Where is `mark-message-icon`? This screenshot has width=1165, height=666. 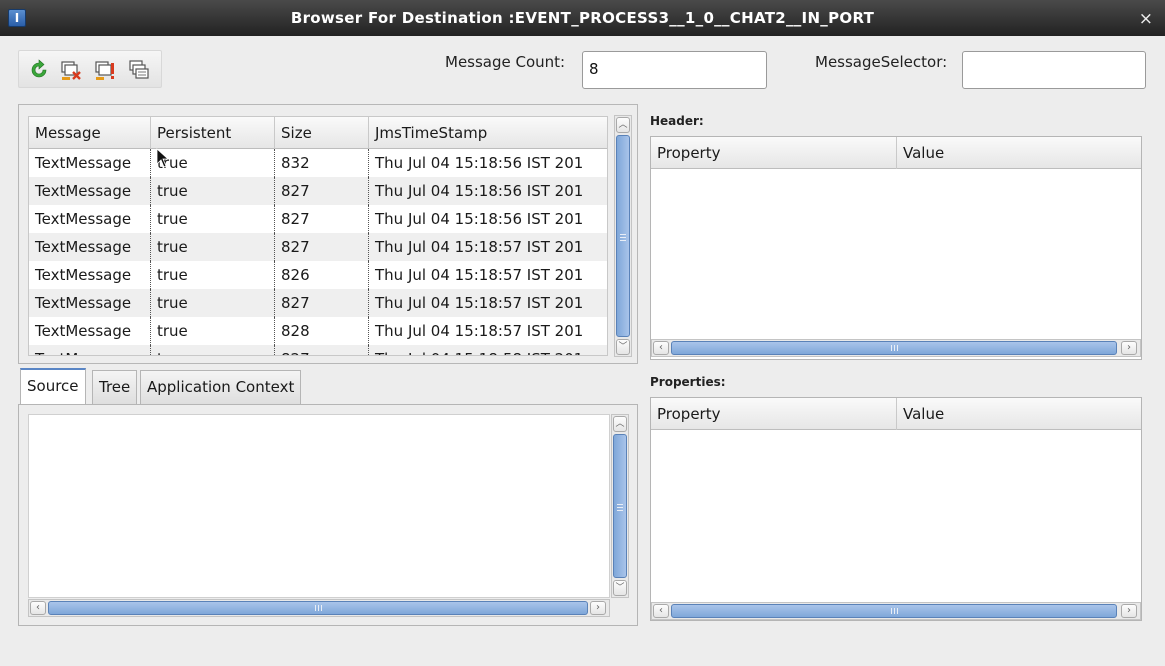
mark-message-icon is located at coordinates (105, 70).